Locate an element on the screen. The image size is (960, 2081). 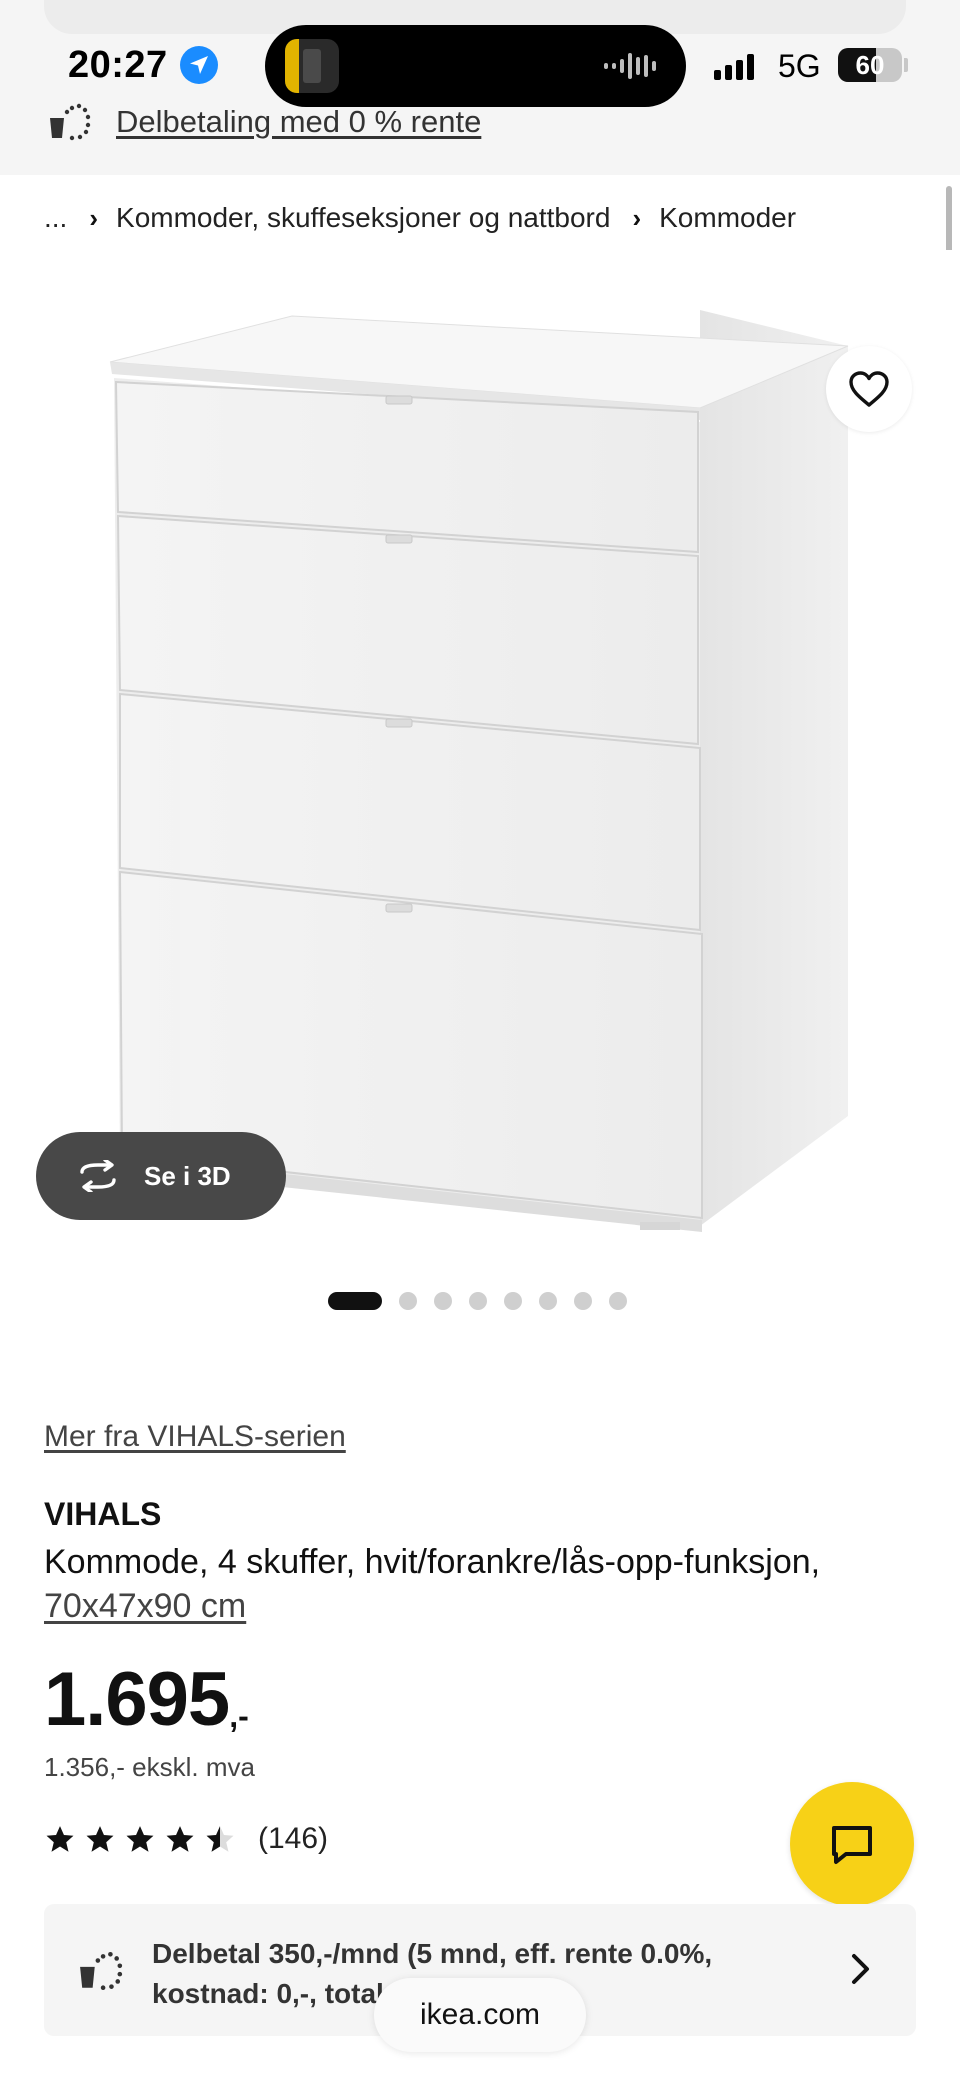
audio-wave-icon is located at coordinates (630, 66).